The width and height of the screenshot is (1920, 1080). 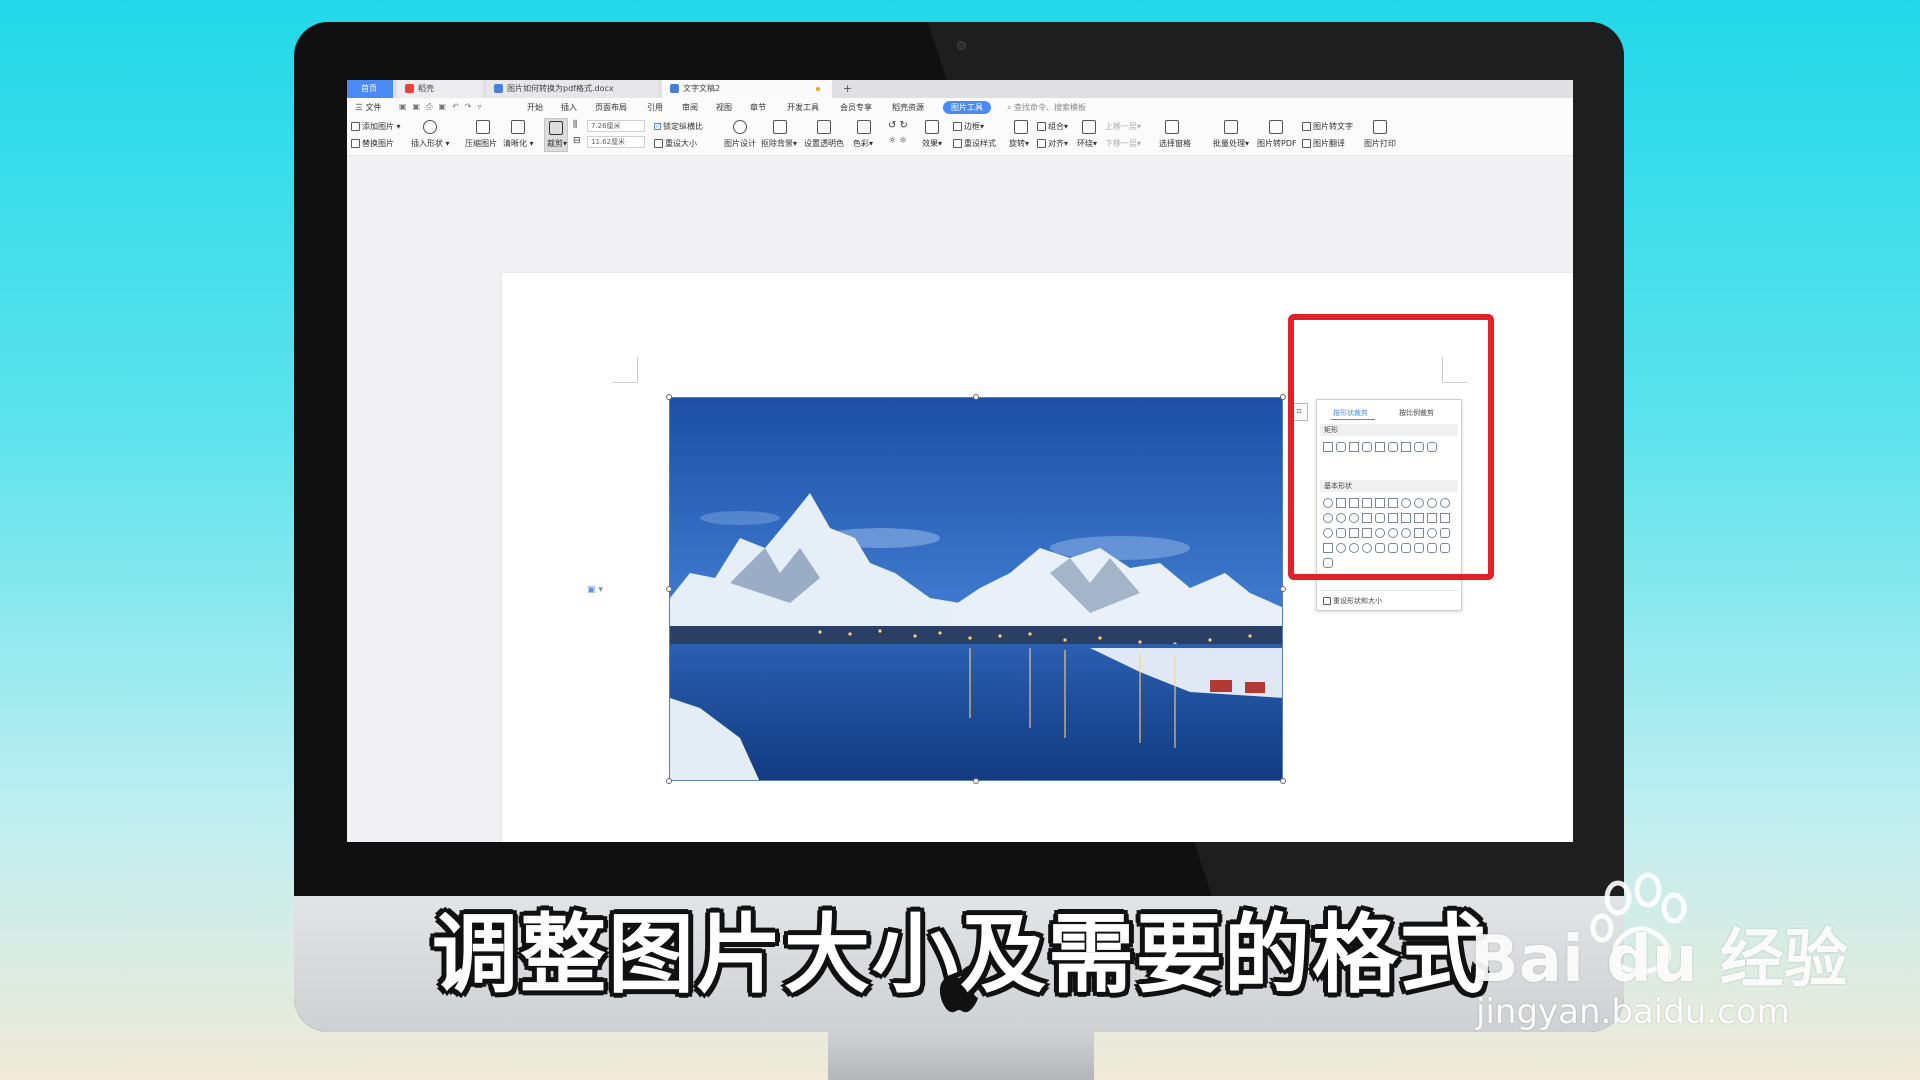 What do you see at coordinates (678, 126) in the screenshot?
I see `lock-ratio-checkbox: ✓ 锁定纵横比` at bounding box center [678, 126].